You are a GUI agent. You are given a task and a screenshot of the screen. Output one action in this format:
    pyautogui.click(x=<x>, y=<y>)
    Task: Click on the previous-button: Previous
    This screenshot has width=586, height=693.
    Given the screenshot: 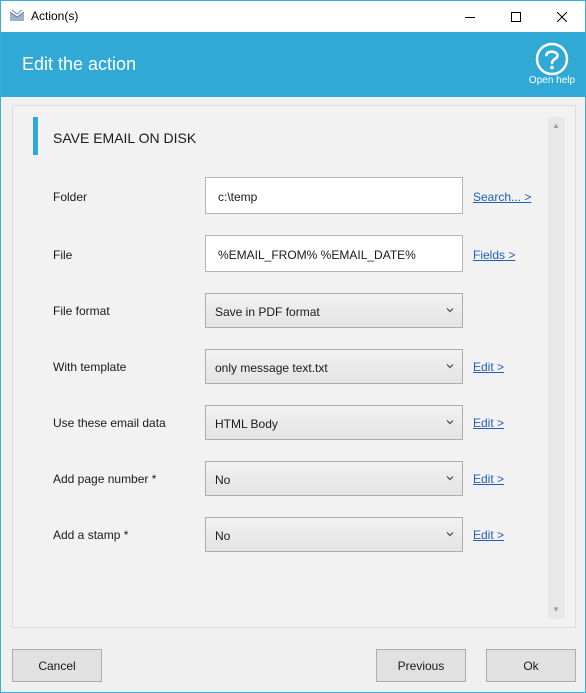 What is the action you would take?
    pyautogui.click(x=421, y=665)
    